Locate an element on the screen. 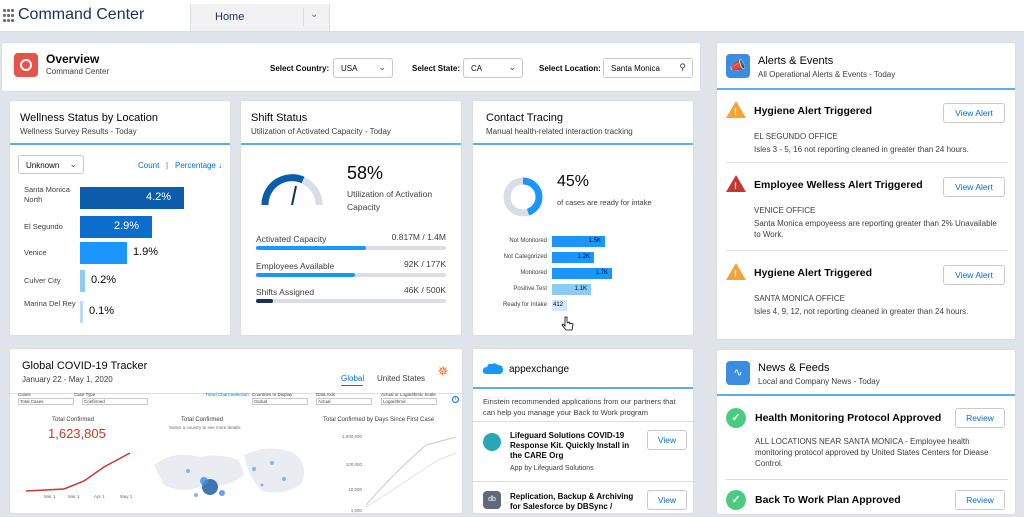 The width and height of the screenshot is (1024, 517). map-title: Total Confirmed is located at coordinates (202, 420).